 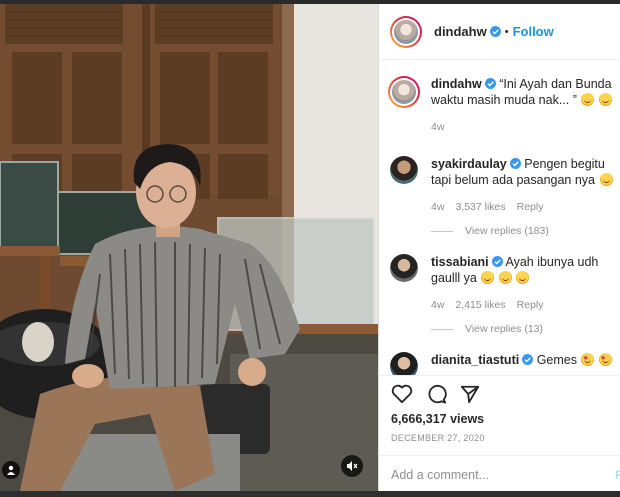 I want to click on window-frame-bottom, so click(x=310, y=494).